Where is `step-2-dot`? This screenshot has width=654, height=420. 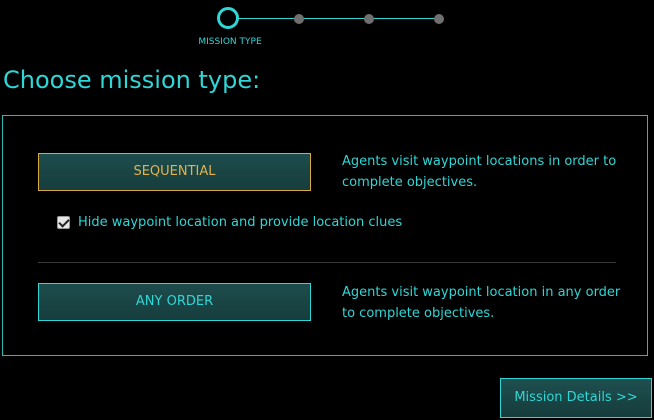
step-2-dot is located at coordinates (299, 19).